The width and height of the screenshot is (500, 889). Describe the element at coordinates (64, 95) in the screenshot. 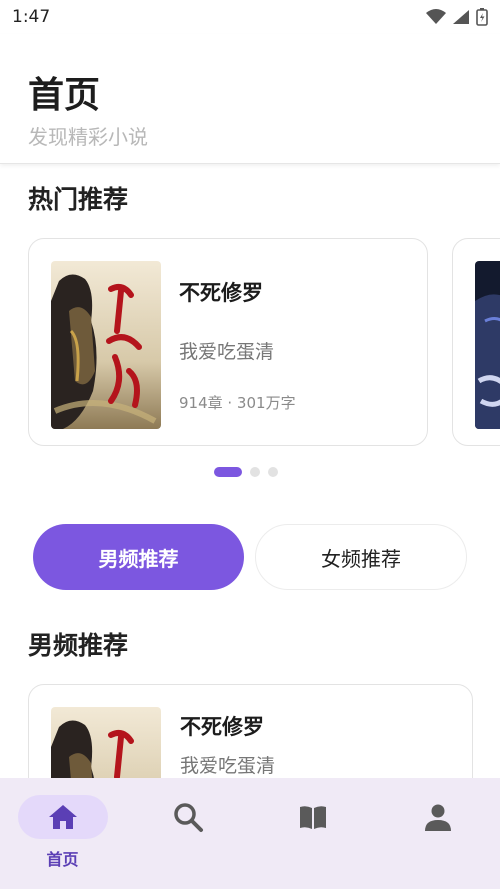

I see `page-title: 首页` at that location.